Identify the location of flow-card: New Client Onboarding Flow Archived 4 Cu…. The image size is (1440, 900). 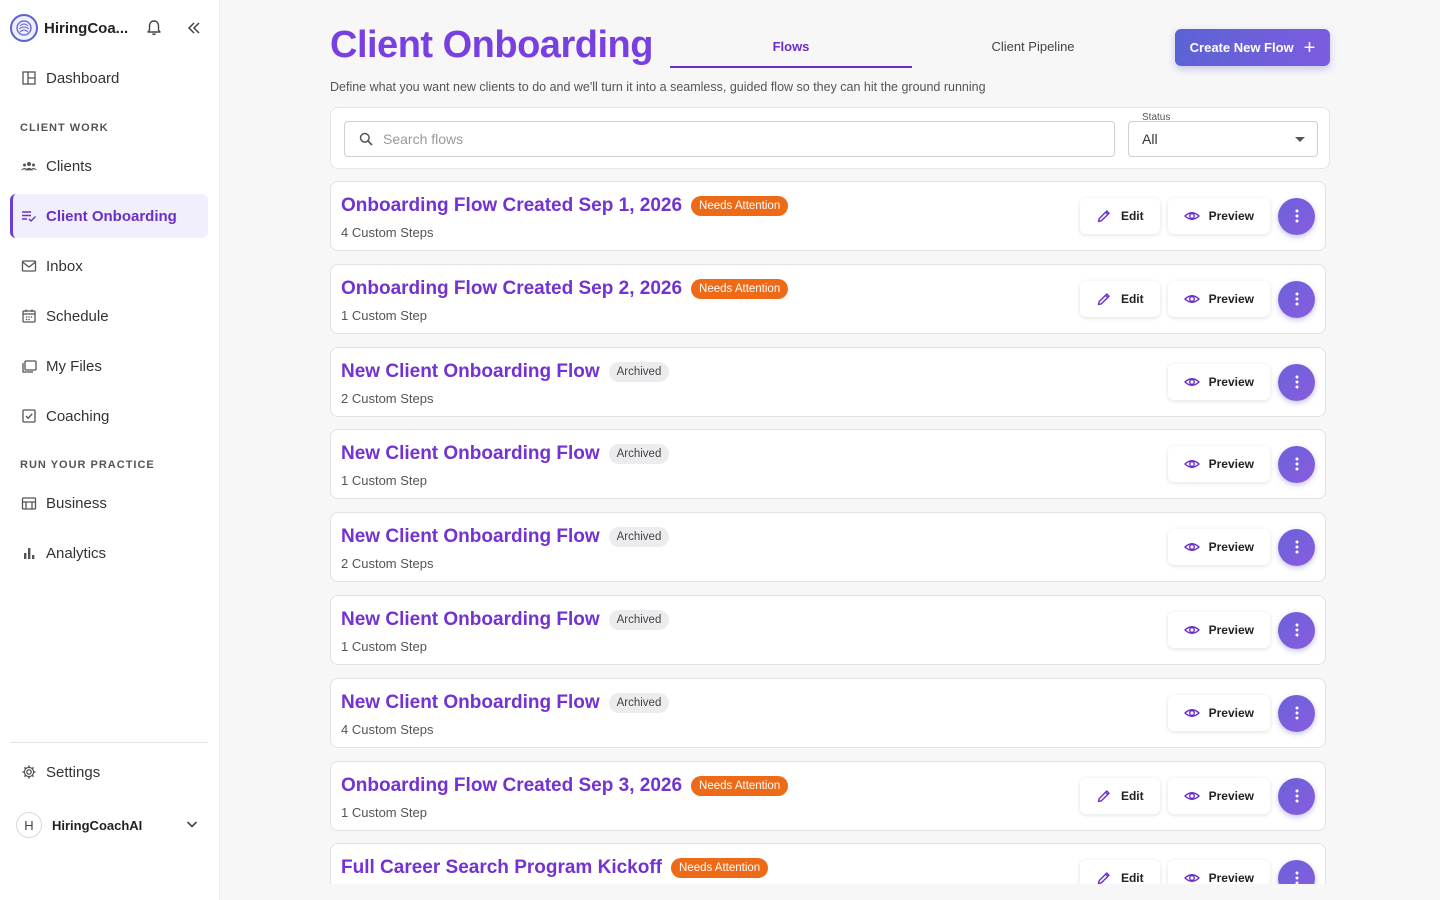
(828, 713).